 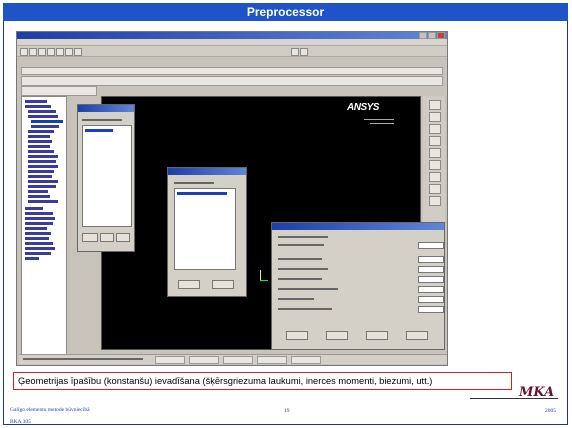 I want to click on logo-underline, so click(x=514, y=398).